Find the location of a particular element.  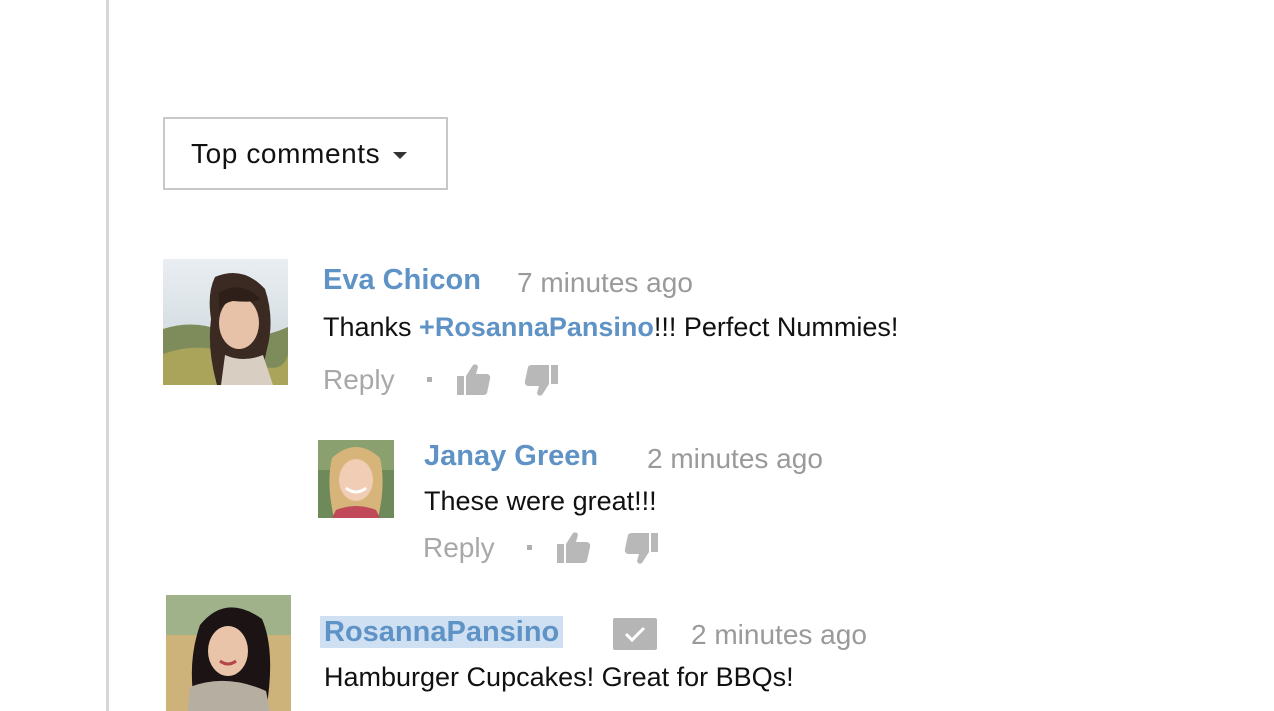

comment-author: Janay Green is located at coordinates (511, 456).